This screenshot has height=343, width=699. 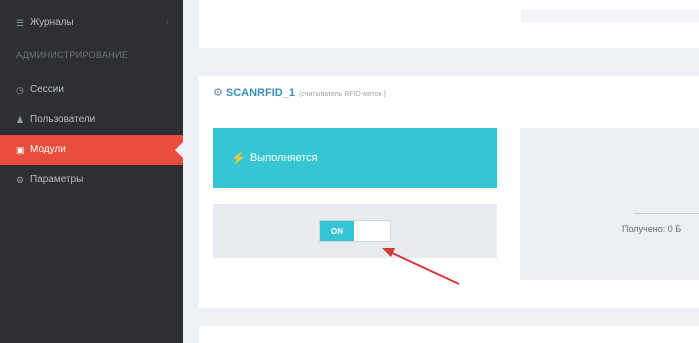 I want to click on chevron-left-icon: ‹, so click(x=167, y=22).